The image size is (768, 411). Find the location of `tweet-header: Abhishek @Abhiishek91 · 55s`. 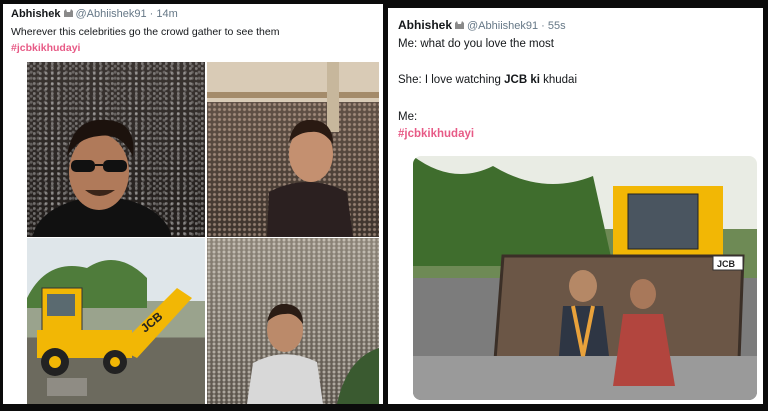

tweet-header: Abhishek @Abhiishek91 · 55s is located at coordinates (482, 25).